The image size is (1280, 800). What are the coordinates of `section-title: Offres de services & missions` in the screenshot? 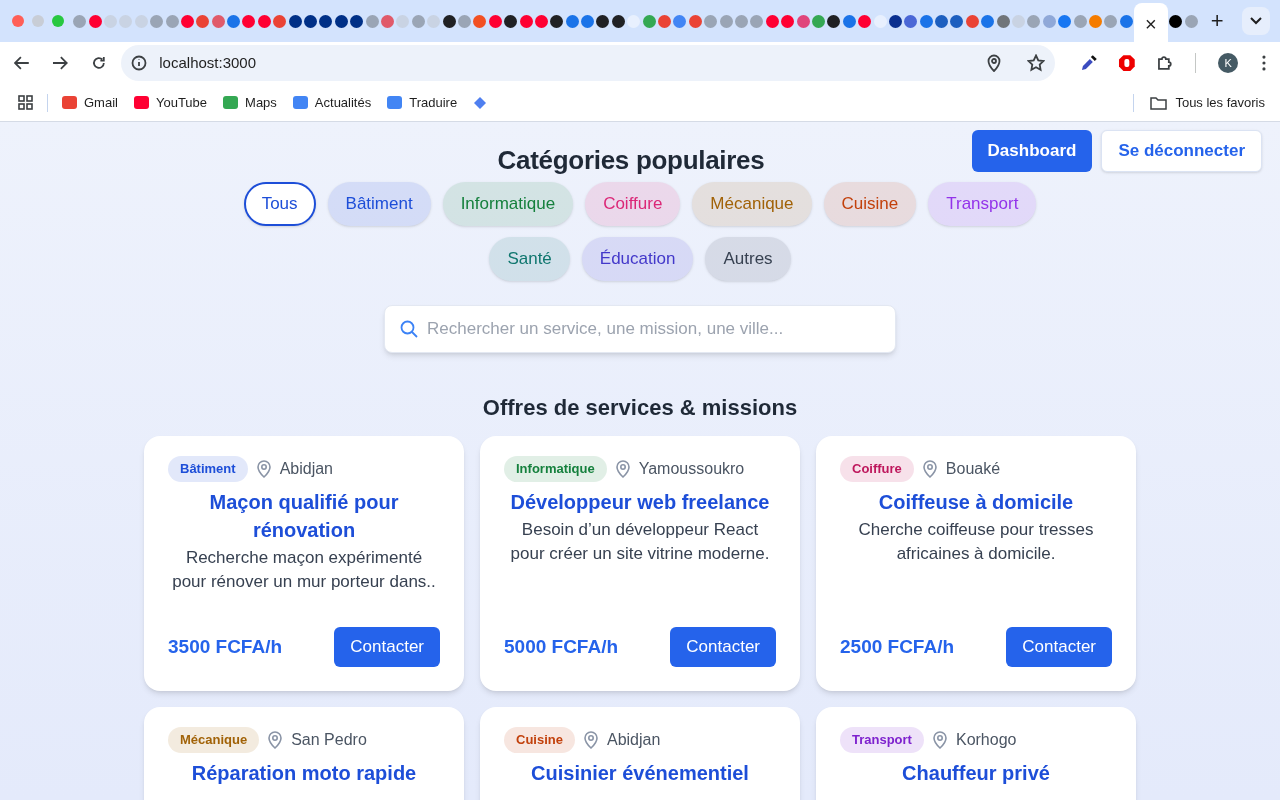 It's located at (640, 408).